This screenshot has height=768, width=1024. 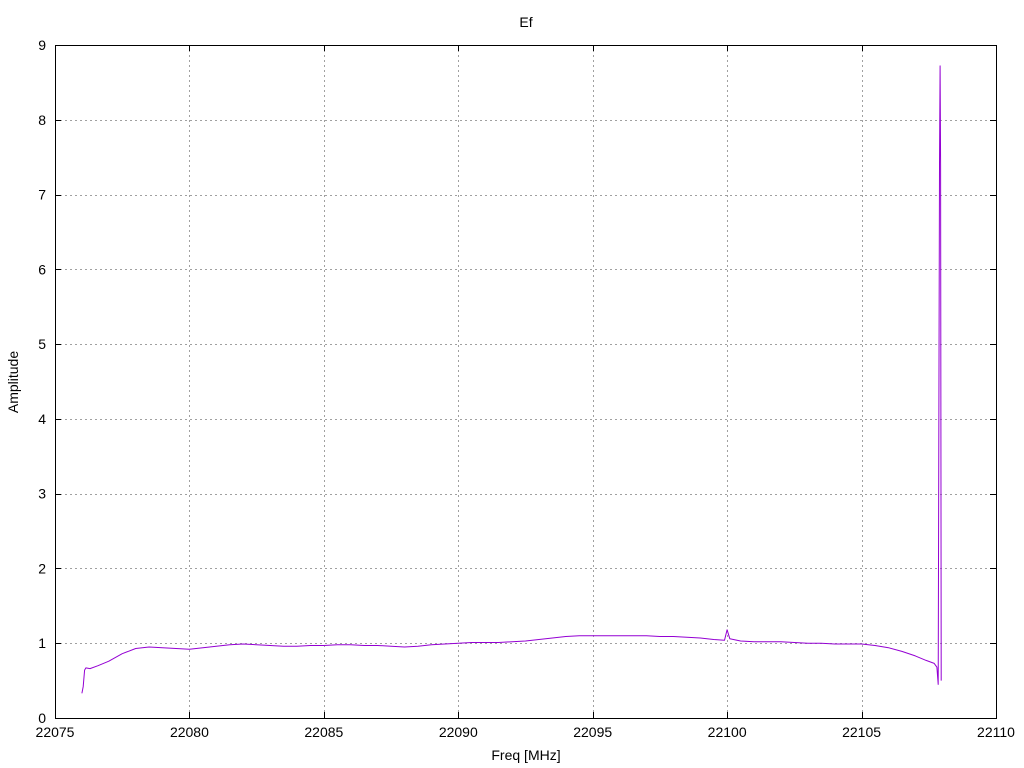 I want to click on y-tick-labels: 0 1 2 3 4 5 6 7 8 9, so click(x=42, y=381).